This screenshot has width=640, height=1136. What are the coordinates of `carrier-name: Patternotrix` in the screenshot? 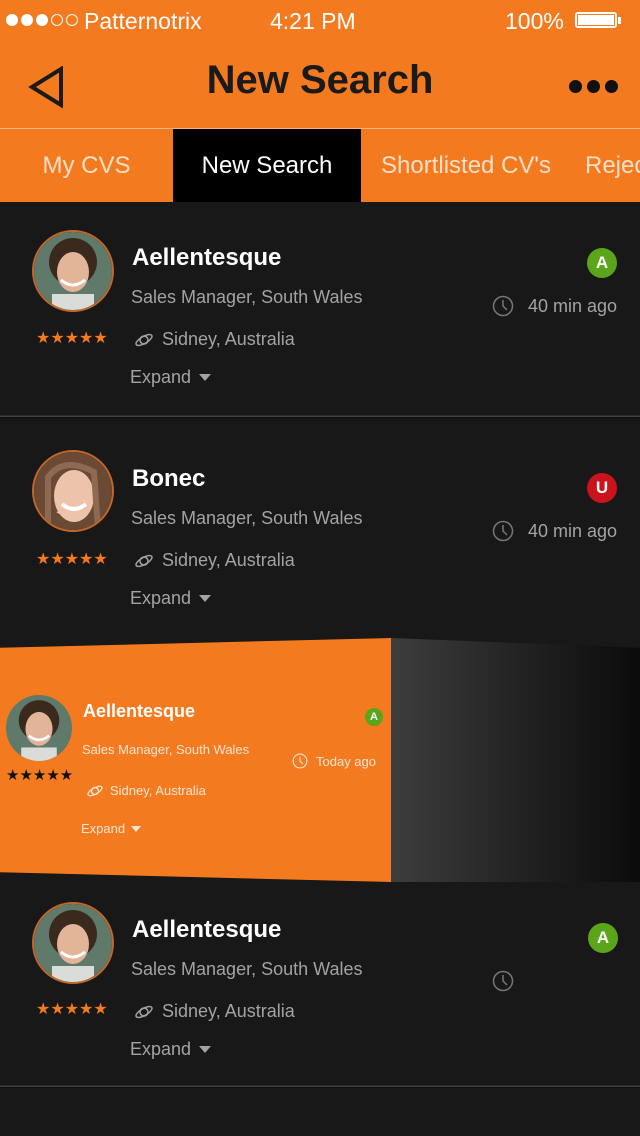 It's located at (143, 21).